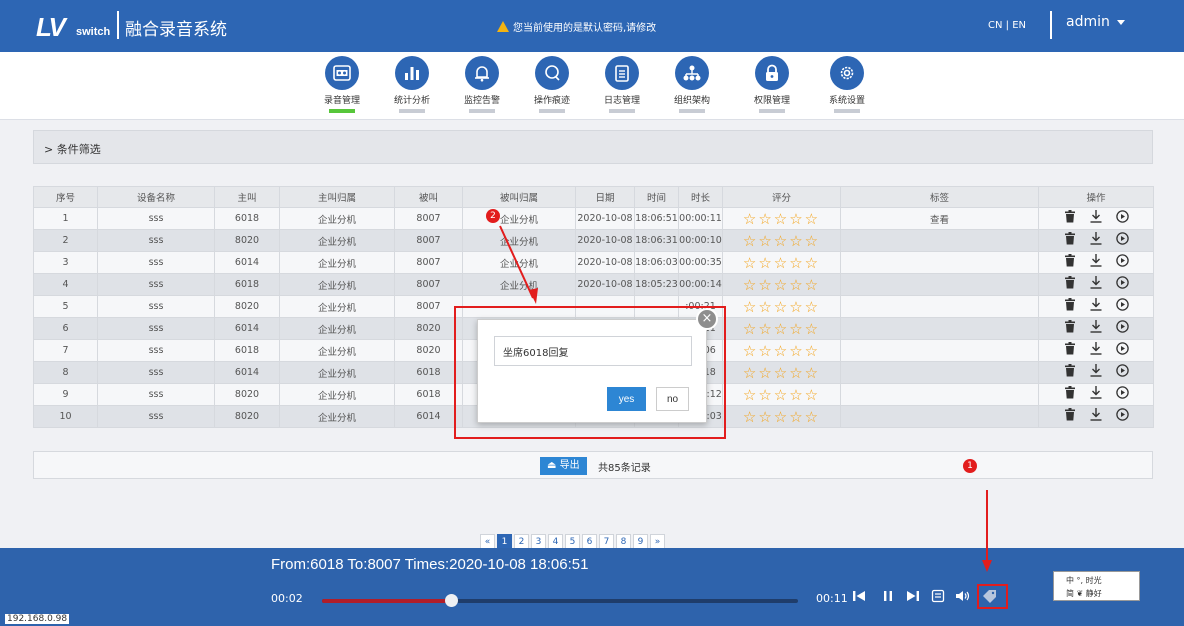  What do you see at coordinates (516, 262) in the screenshot?
I see `arrow-line` at bounding box center [516, 262].